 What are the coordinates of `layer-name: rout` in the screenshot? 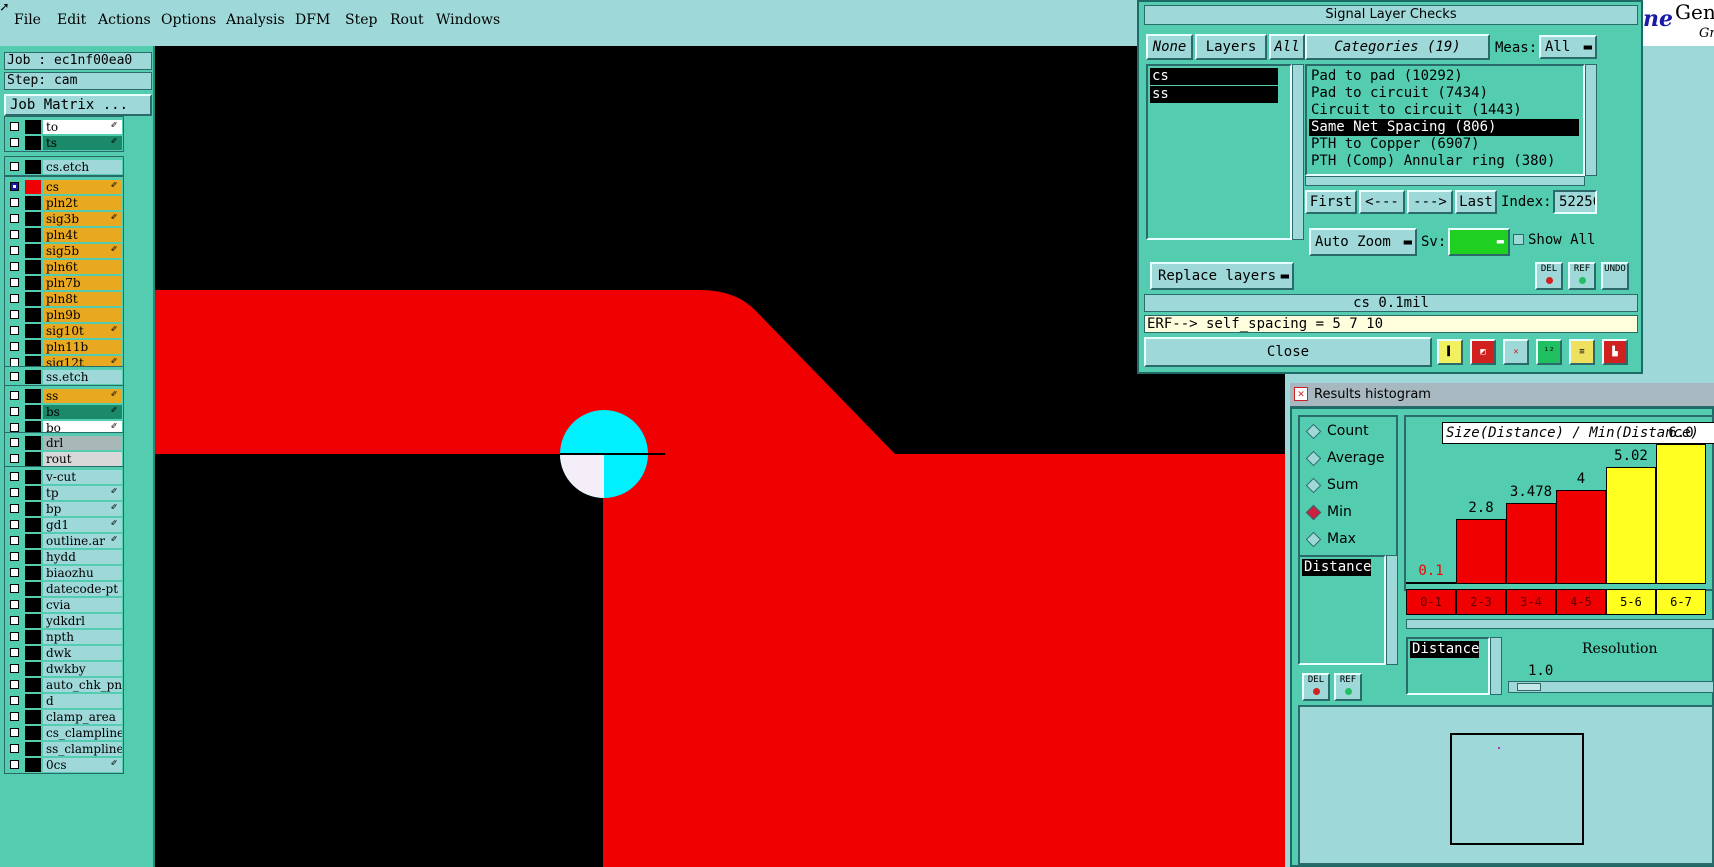 It's located at (82, 459).